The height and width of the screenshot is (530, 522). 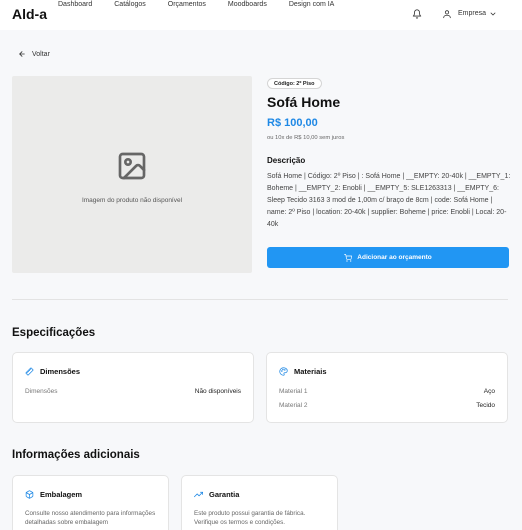 I want to click on material-label: Material 1, so click(x=293, y=391).